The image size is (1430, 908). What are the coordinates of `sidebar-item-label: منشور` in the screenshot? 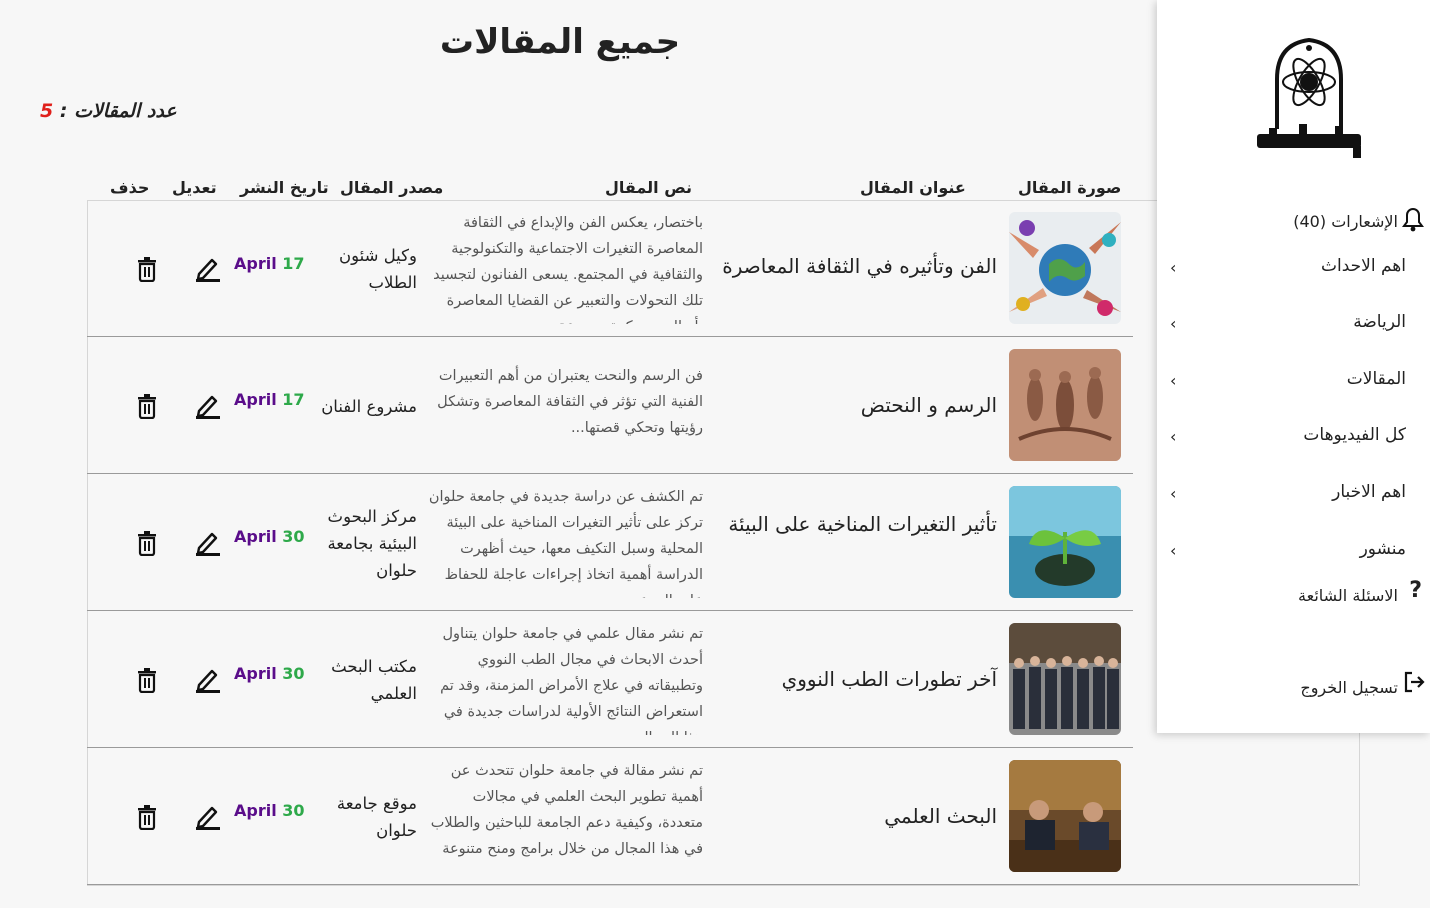 It's located at (1382, 549).